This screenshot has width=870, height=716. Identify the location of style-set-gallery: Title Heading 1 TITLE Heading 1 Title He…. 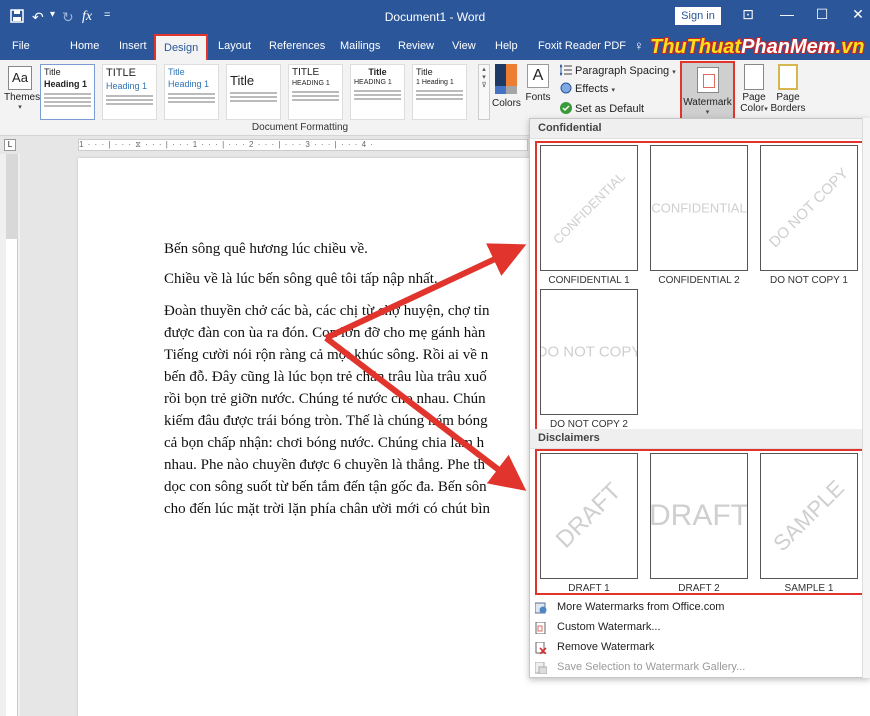
(259, 92).